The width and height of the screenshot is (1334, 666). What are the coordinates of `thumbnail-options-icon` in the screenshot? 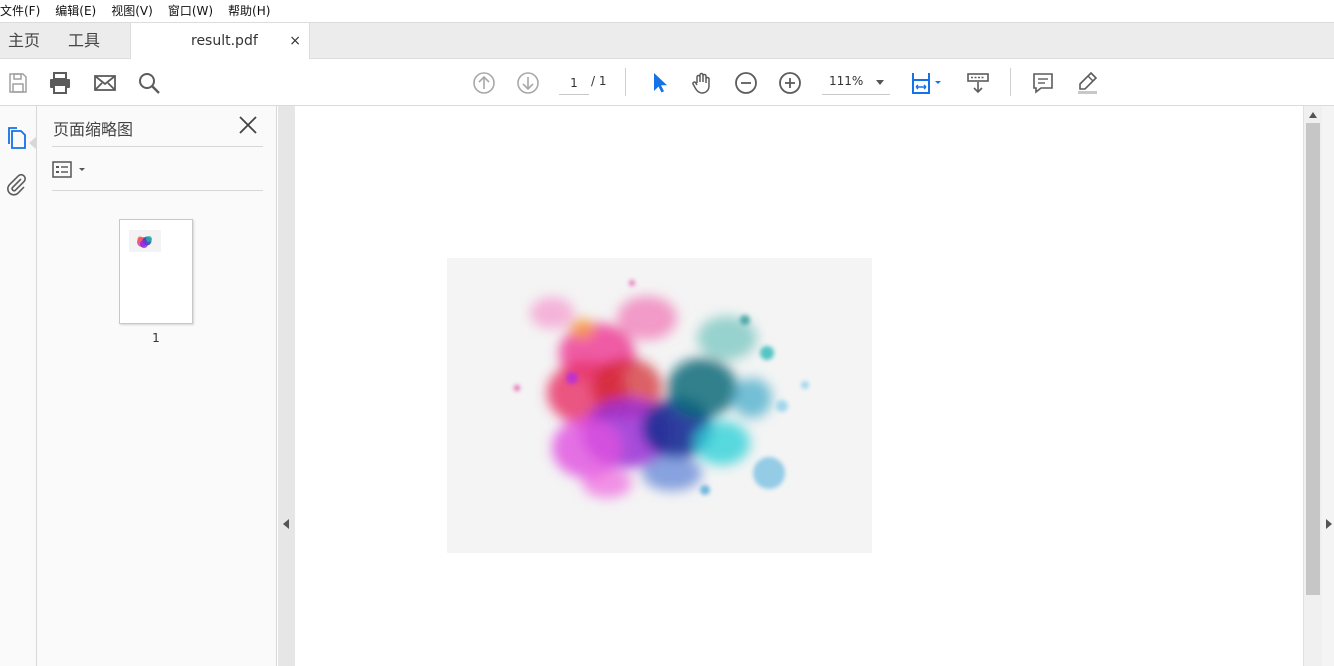 It's located at (72, 170).